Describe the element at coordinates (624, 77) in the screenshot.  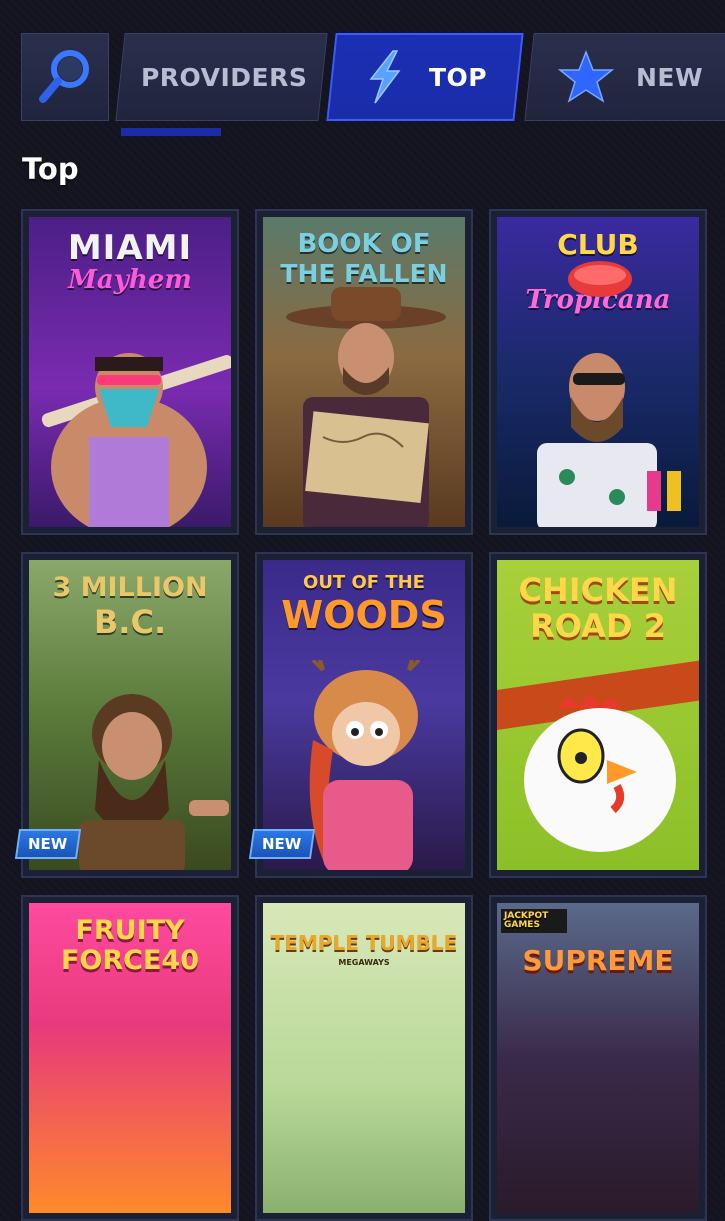
I see `tab-new: NEW` at that location.